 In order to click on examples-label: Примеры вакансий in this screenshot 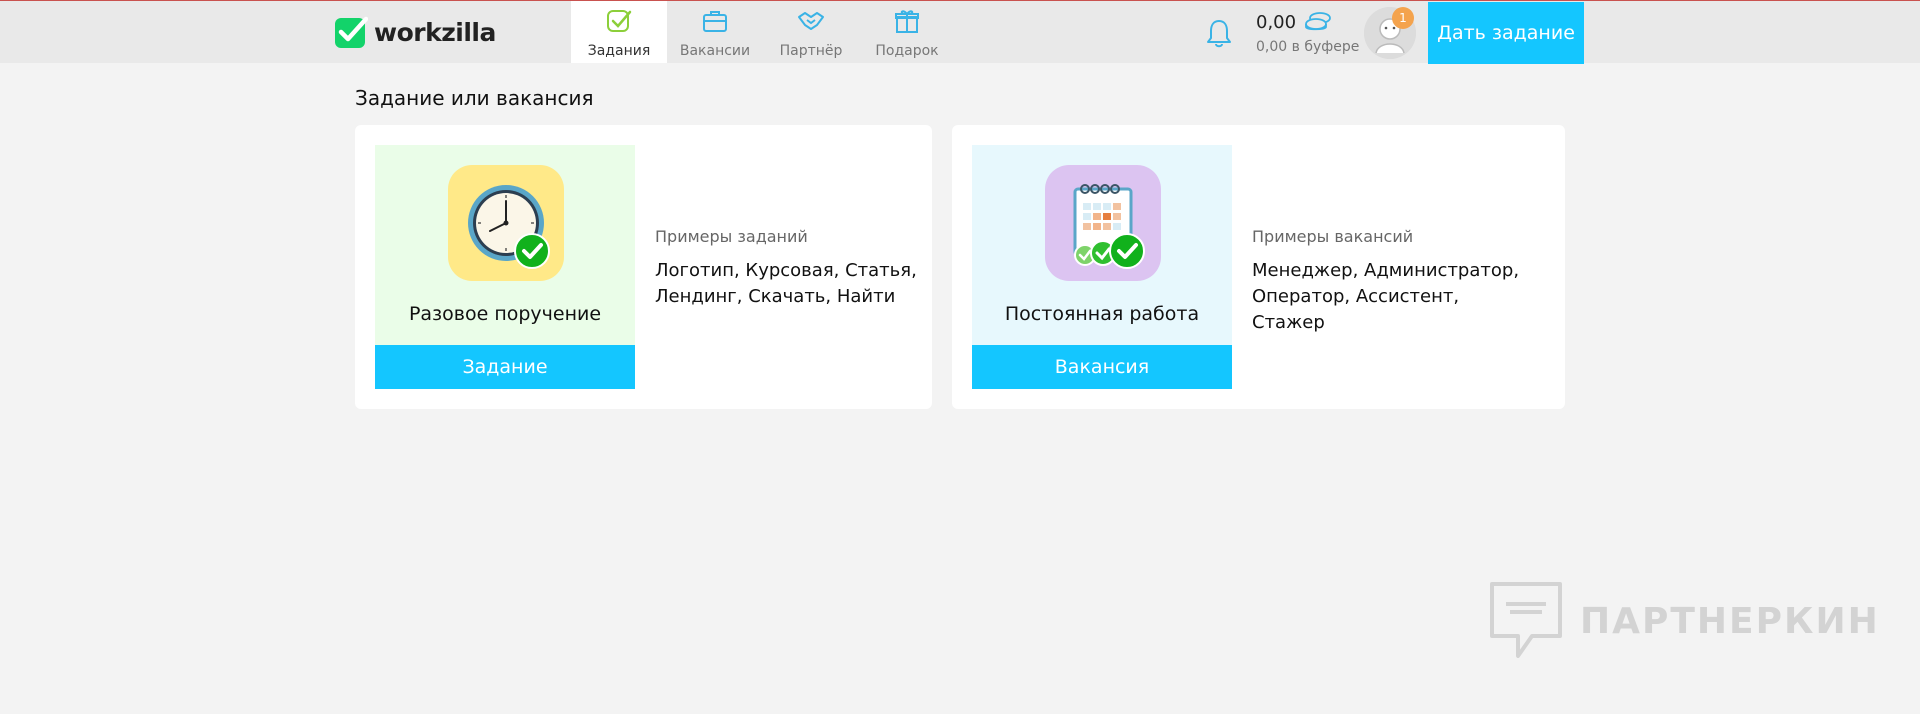, I will do `click(1333, 236)`.